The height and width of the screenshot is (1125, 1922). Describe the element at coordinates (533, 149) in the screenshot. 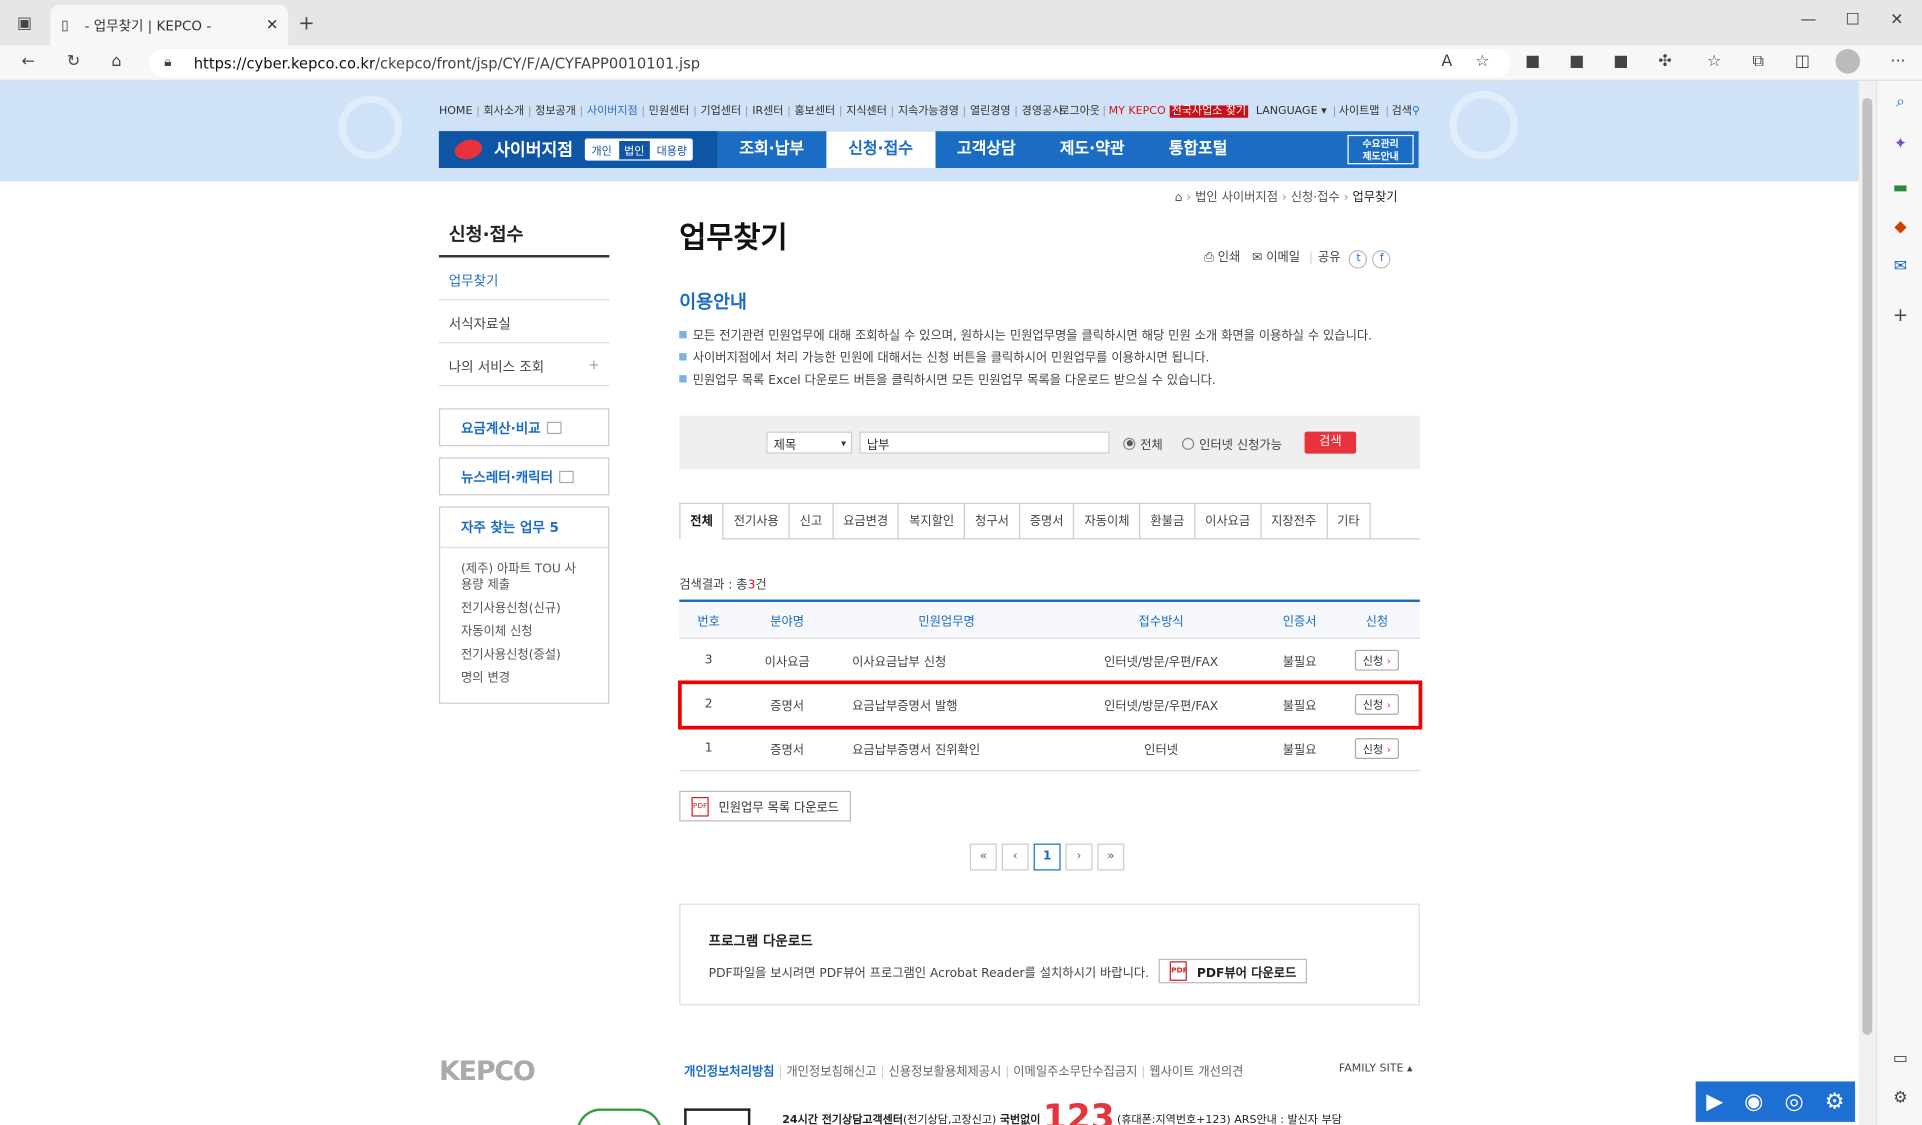

I see `brand-title: 사이버지점` at that location.